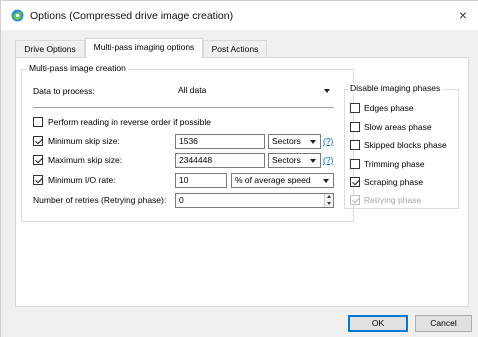 The image size is (478, 337). Describe the element at coordinates (254, 200) in the screenshot. I see `retries-input: 0` at that location.